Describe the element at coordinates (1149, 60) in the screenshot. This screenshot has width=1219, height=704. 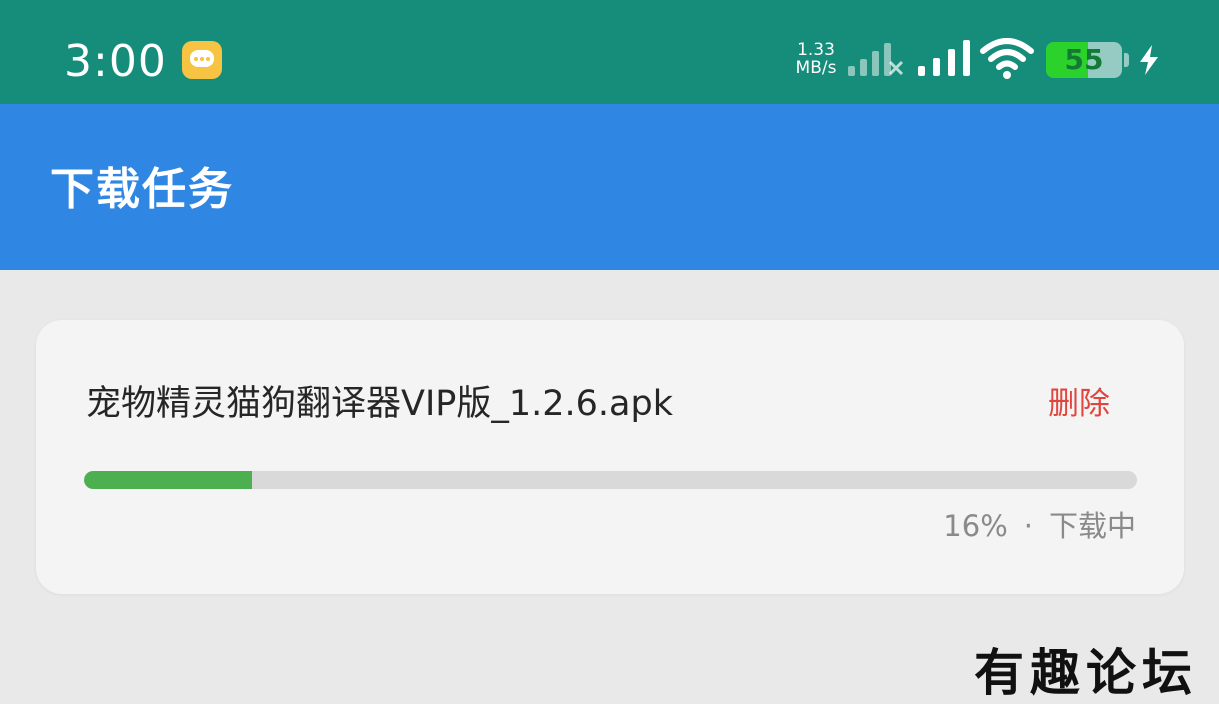
I see `lightning-bolt-icon` at that location.